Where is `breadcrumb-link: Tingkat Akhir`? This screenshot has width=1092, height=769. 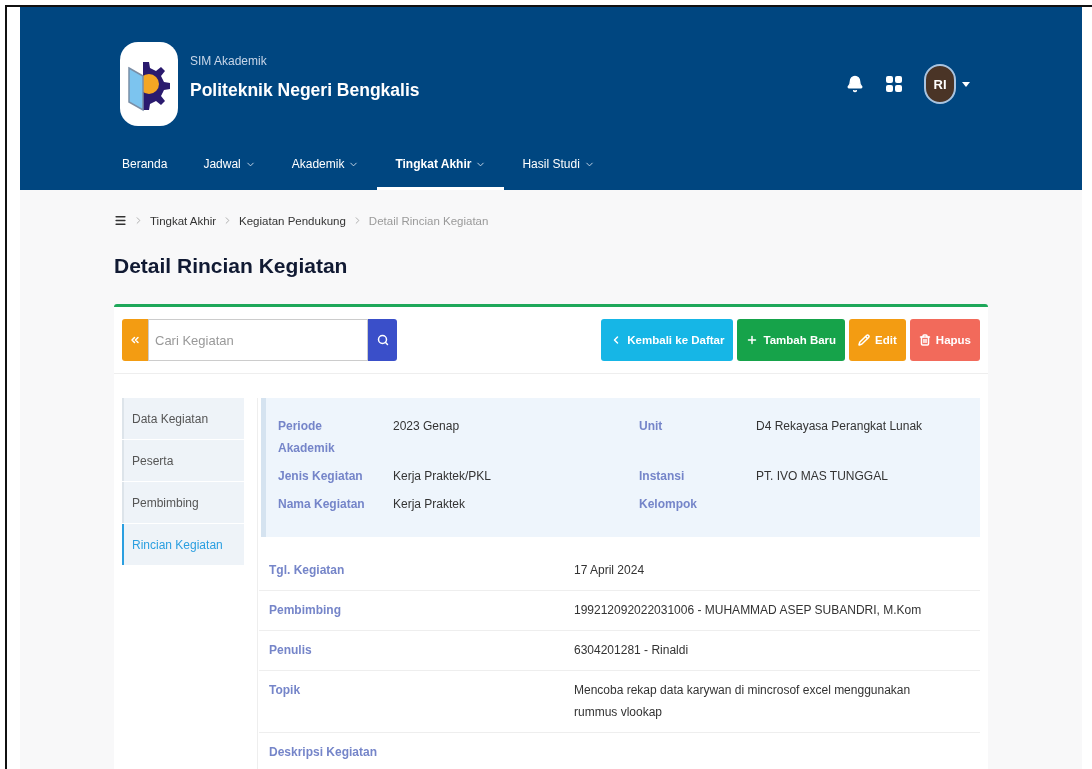 breadcrumb-link: Tingkat Akhir is located at coordinates (183, 220).